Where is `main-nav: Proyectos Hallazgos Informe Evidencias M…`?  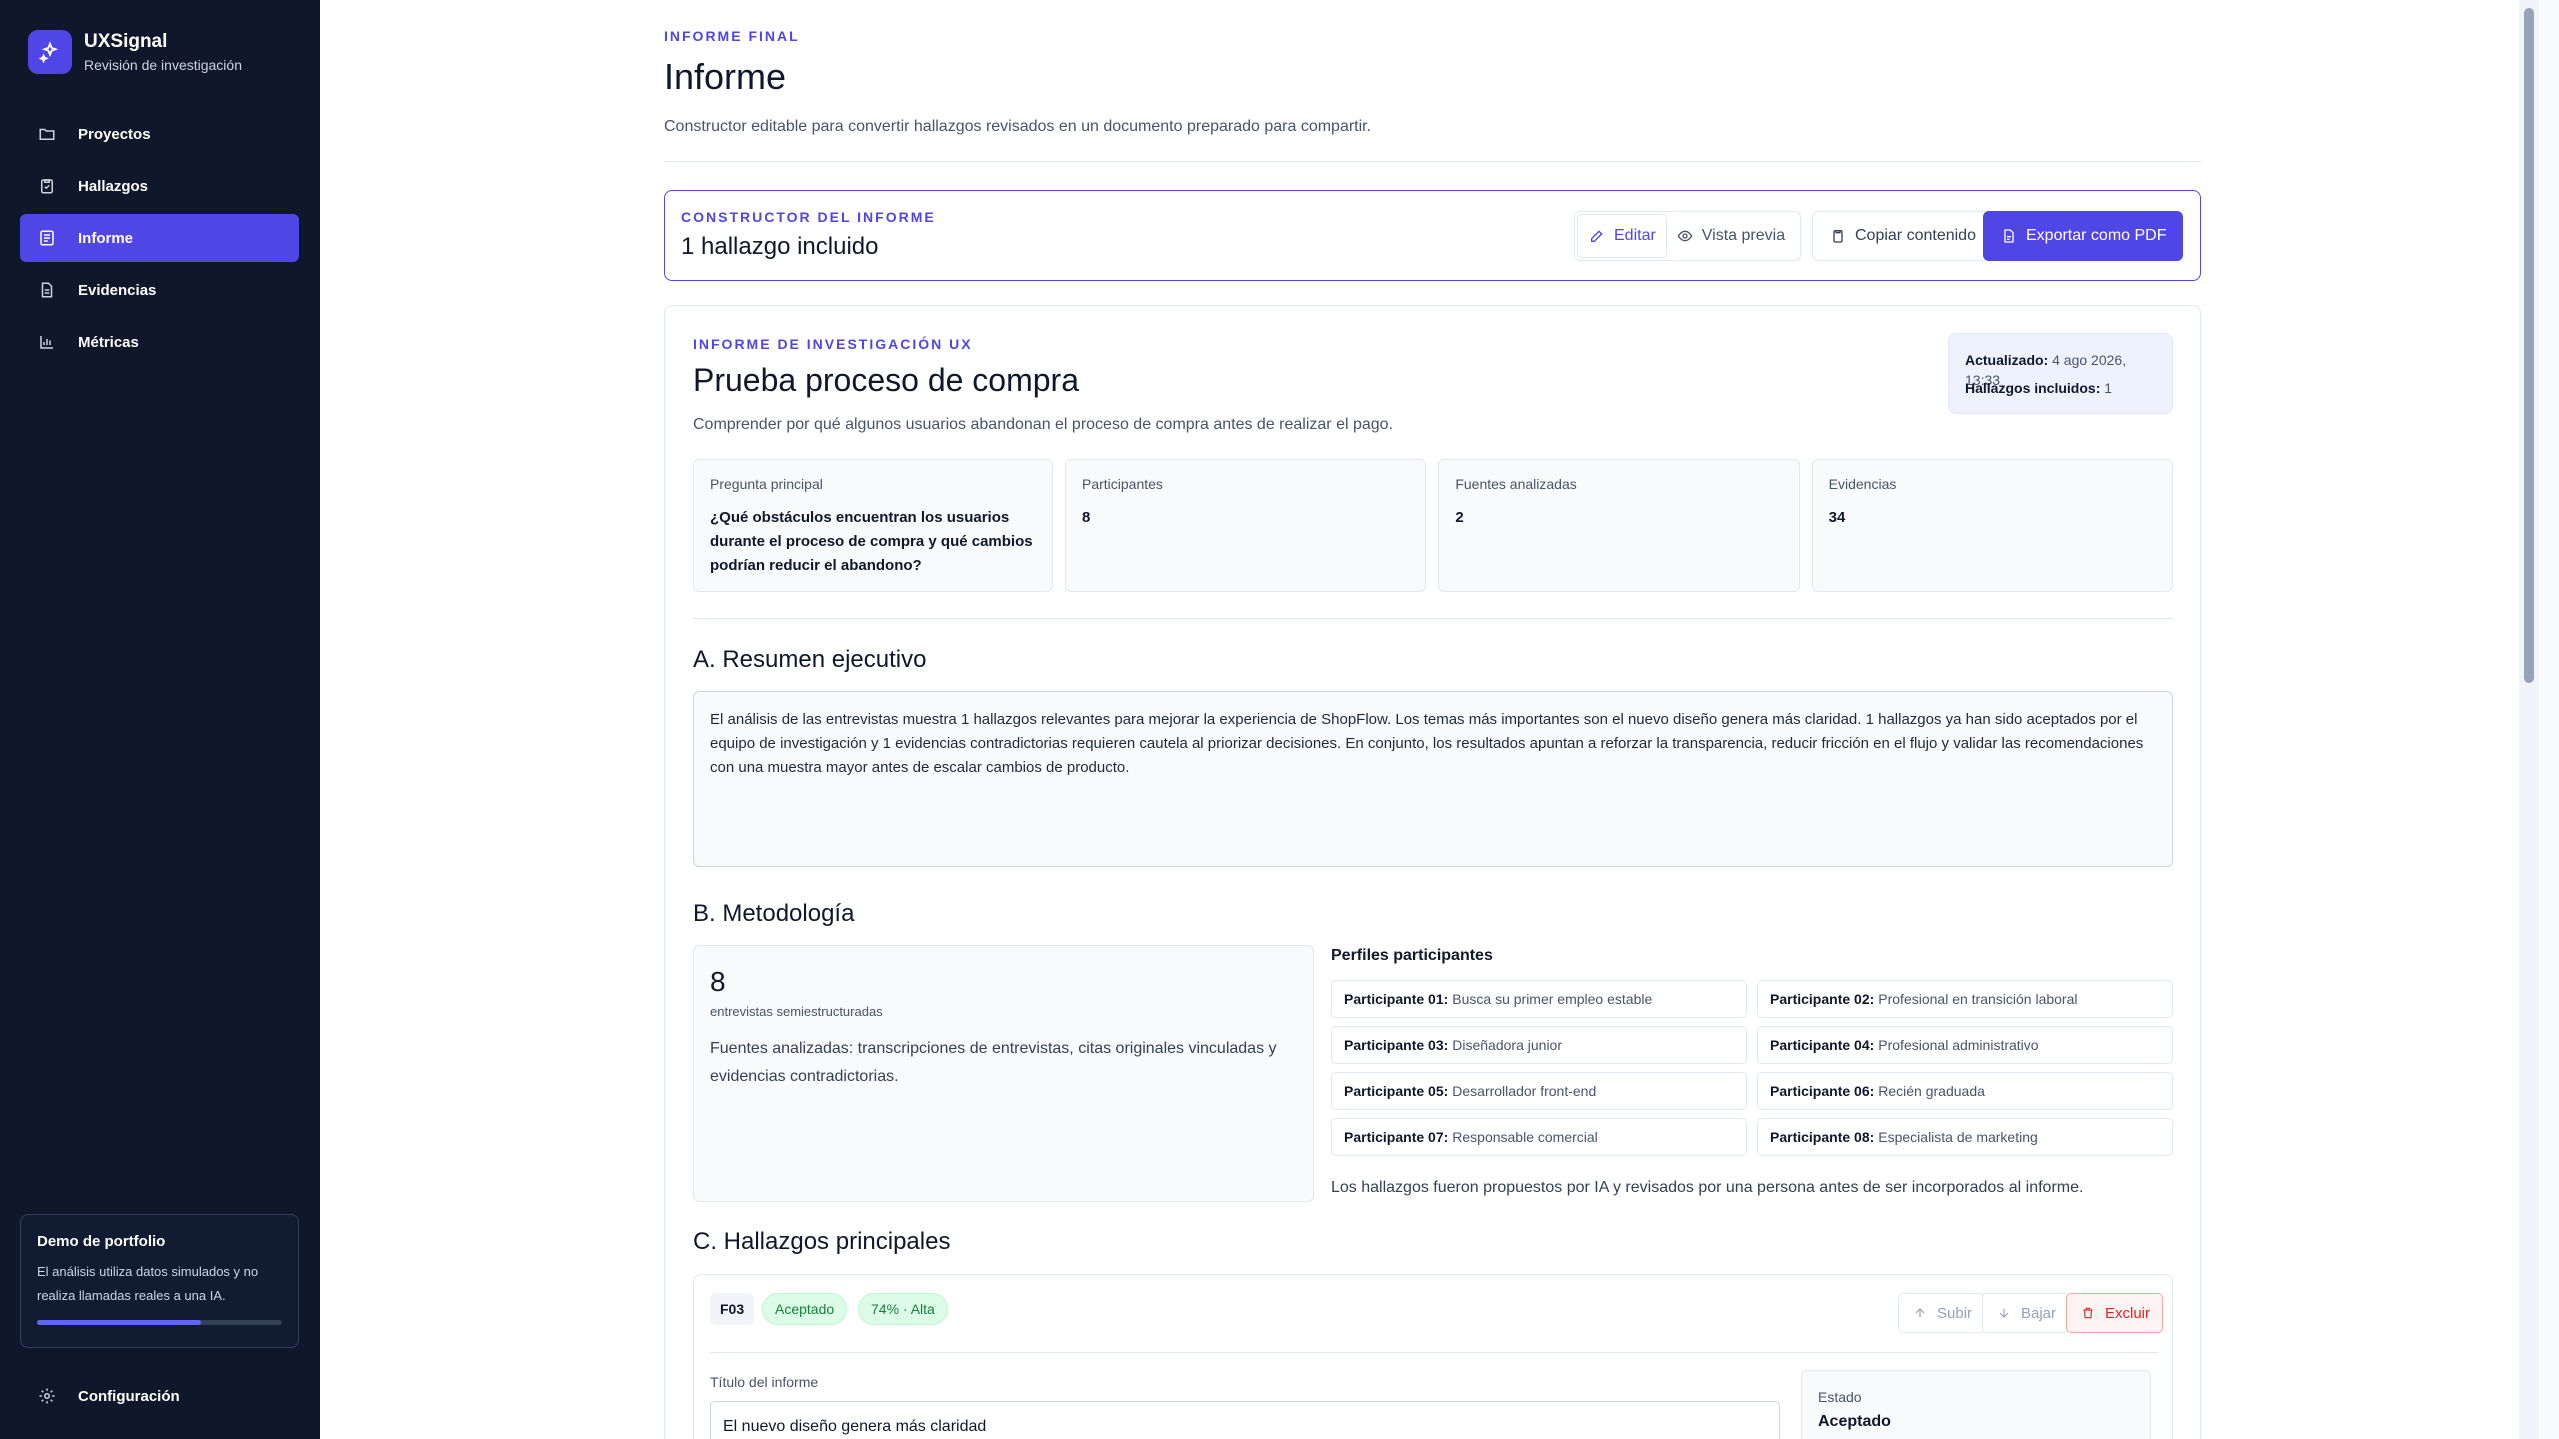 main-nav: Proyectos Hallazgos Informe Evidencias M… is located at coordinates (159, 240).